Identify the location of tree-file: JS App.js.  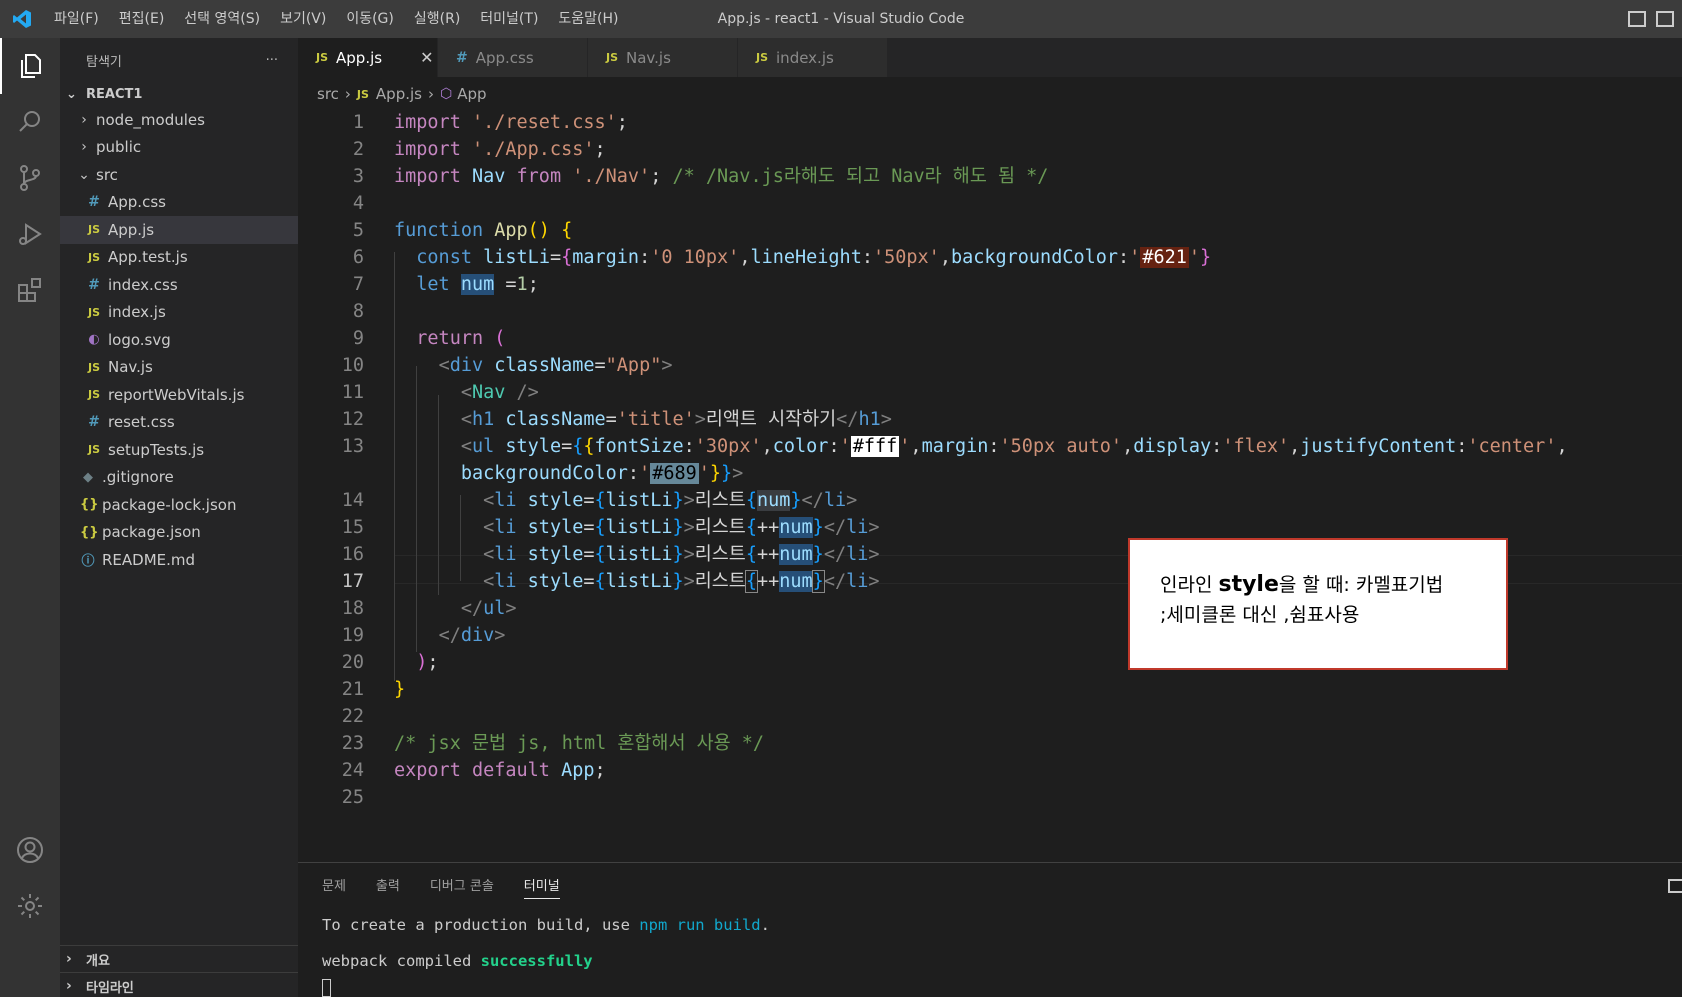
(179, 230).